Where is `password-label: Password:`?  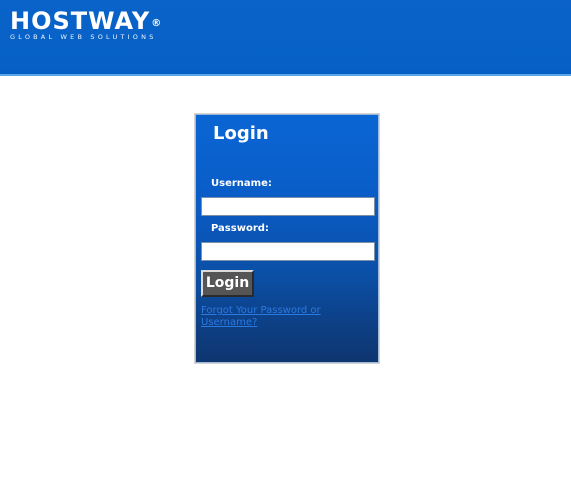
password-label: Password: is located at coordinates (240, 228).